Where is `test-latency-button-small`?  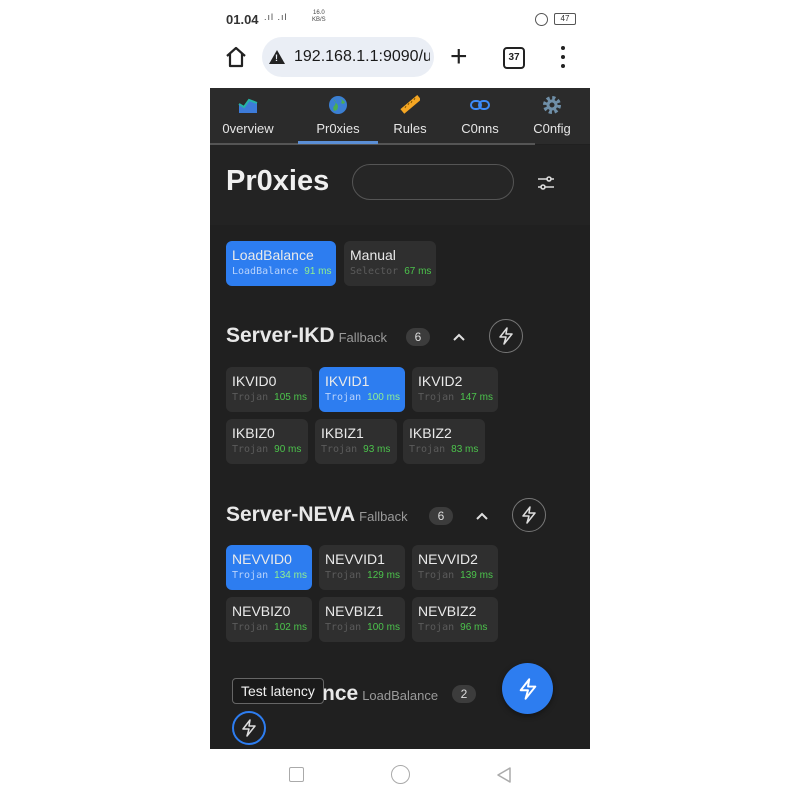
test-latency-button-small is located at coordinates (249, 728).